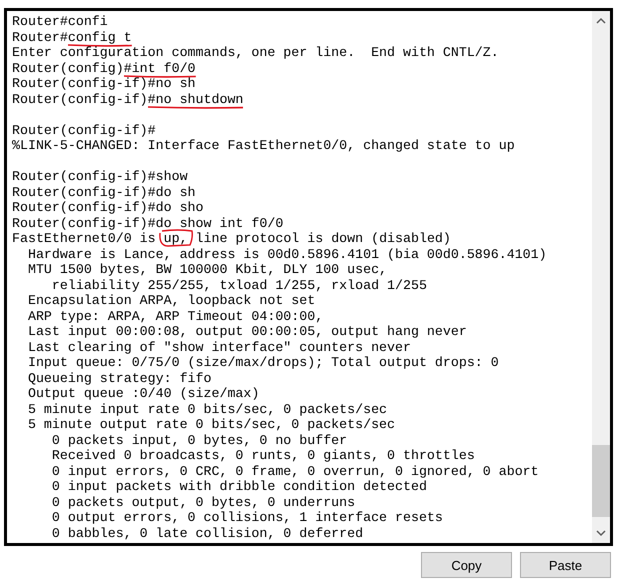  What do you see at coordinates (199, 440) in the screenshot?
I see `console-text: 0 packets input, 0 bytes, 0 no buffer` at bounding box center [199, 440].